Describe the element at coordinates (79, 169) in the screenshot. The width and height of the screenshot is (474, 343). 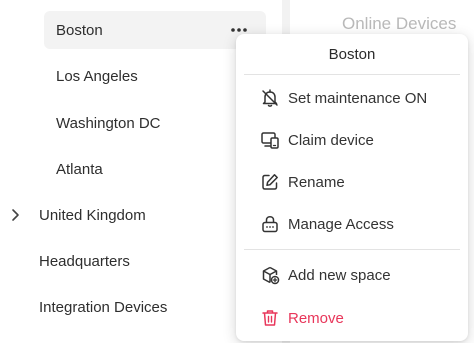
I see `tree-item-label: Atlanta` at that location.